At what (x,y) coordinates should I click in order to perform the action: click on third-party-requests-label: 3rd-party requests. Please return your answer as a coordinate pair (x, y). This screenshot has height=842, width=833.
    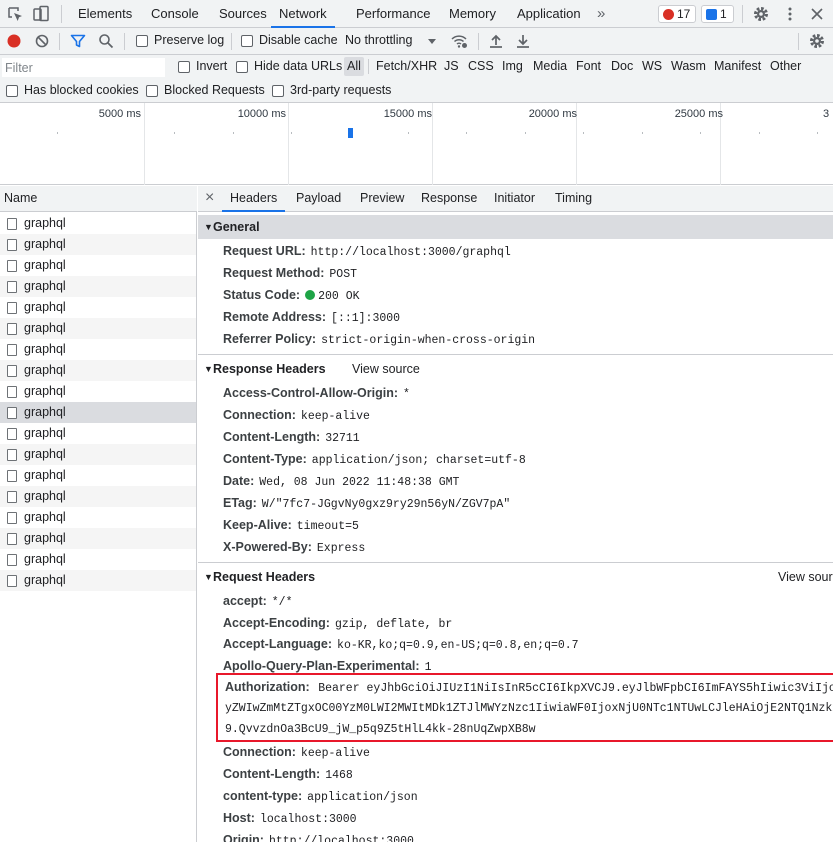
    Looking at the image, I should click on (340, 90).